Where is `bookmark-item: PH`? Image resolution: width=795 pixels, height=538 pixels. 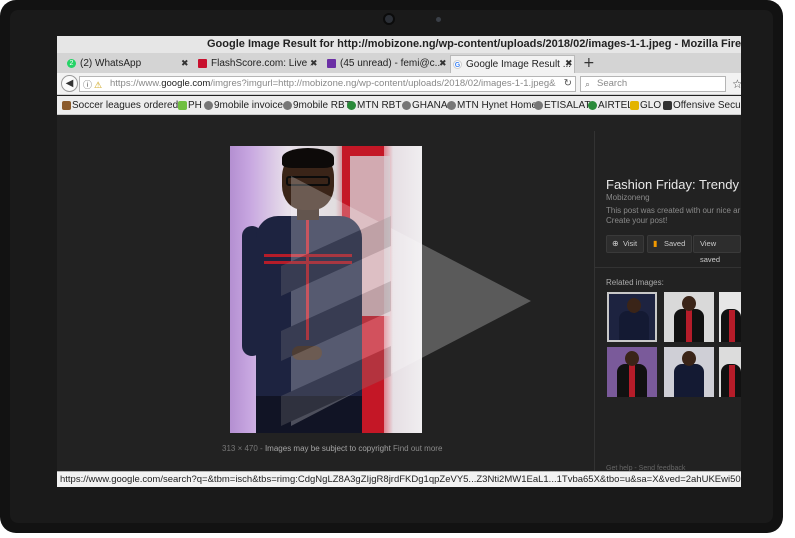 bookmark-item: PH is located at coordinates (190, 105).